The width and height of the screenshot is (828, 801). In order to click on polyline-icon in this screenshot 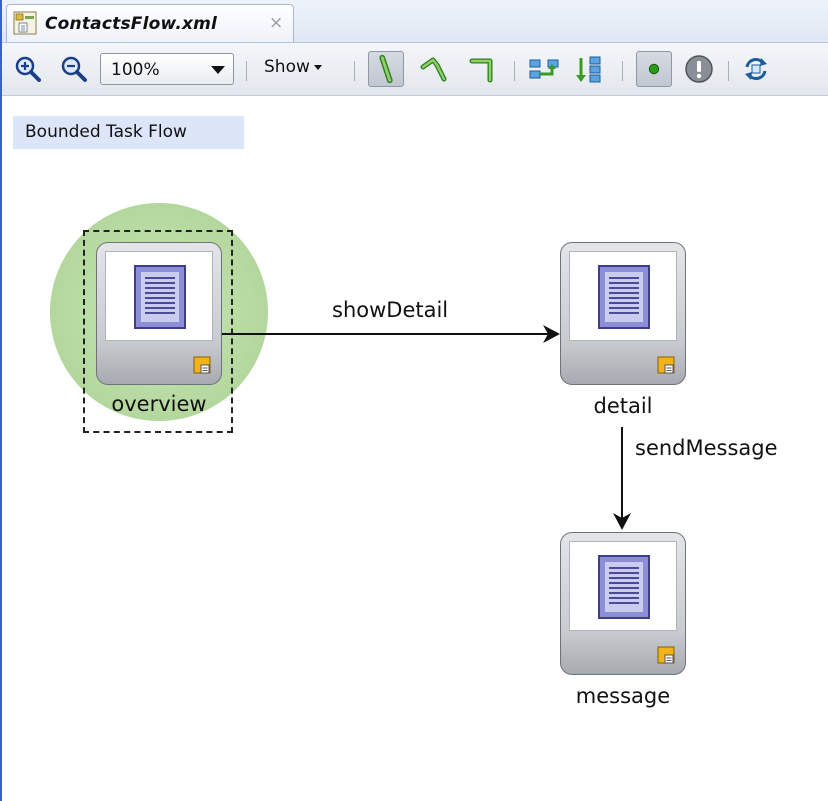, I will do `click(434, 69)`.